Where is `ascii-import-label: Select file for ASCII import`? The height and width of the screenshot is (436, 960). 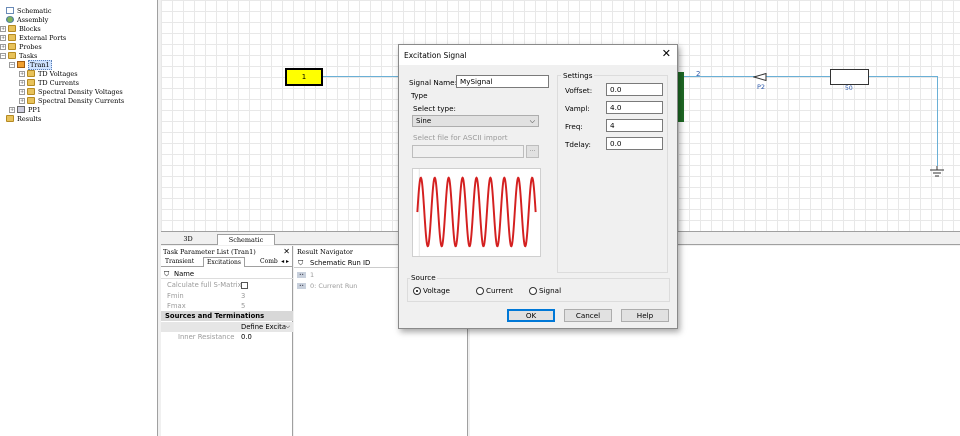 ascii-import-label: Select file for ASCII import is located at coordinates (460, 137).